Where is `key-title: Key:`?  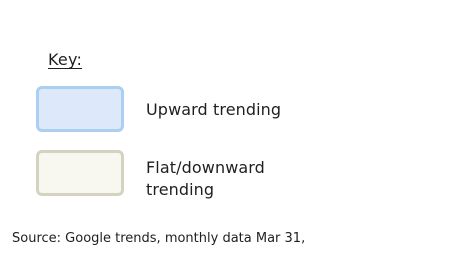
key-title: Key: is located at coordinates (65, 59).